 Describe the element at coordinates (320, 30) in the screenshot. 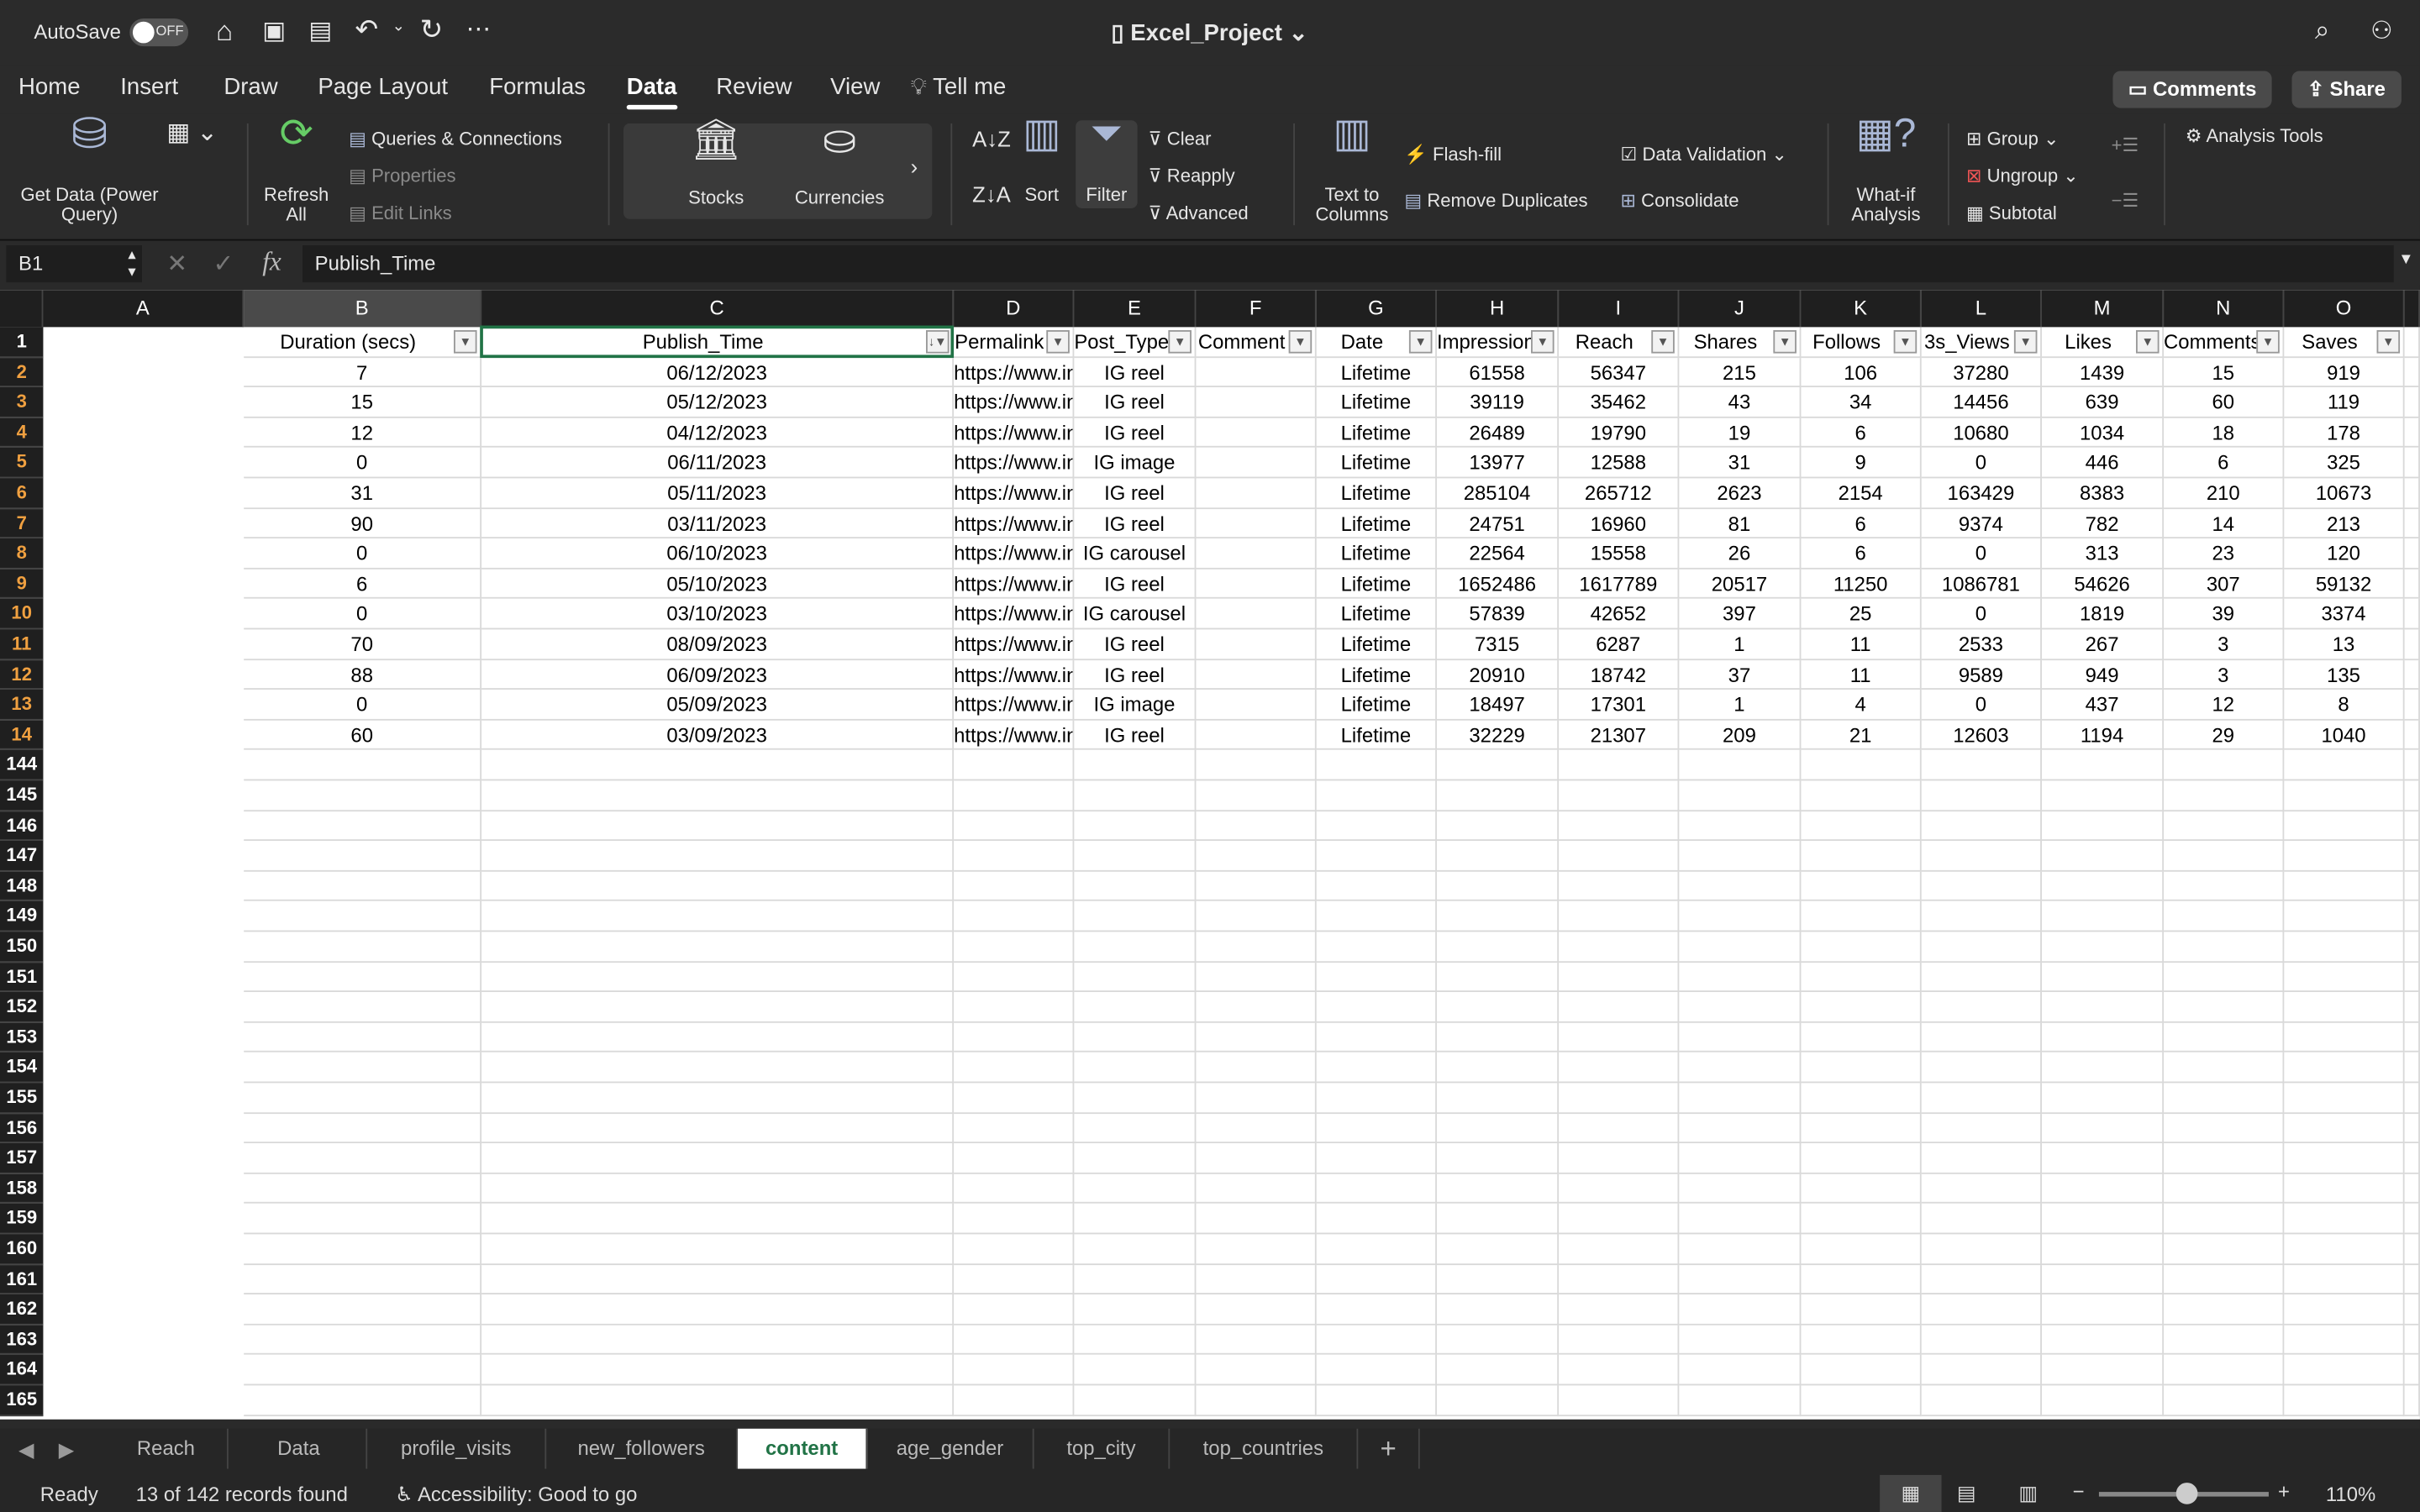

I see `save-as-icon: ▤` at that location.